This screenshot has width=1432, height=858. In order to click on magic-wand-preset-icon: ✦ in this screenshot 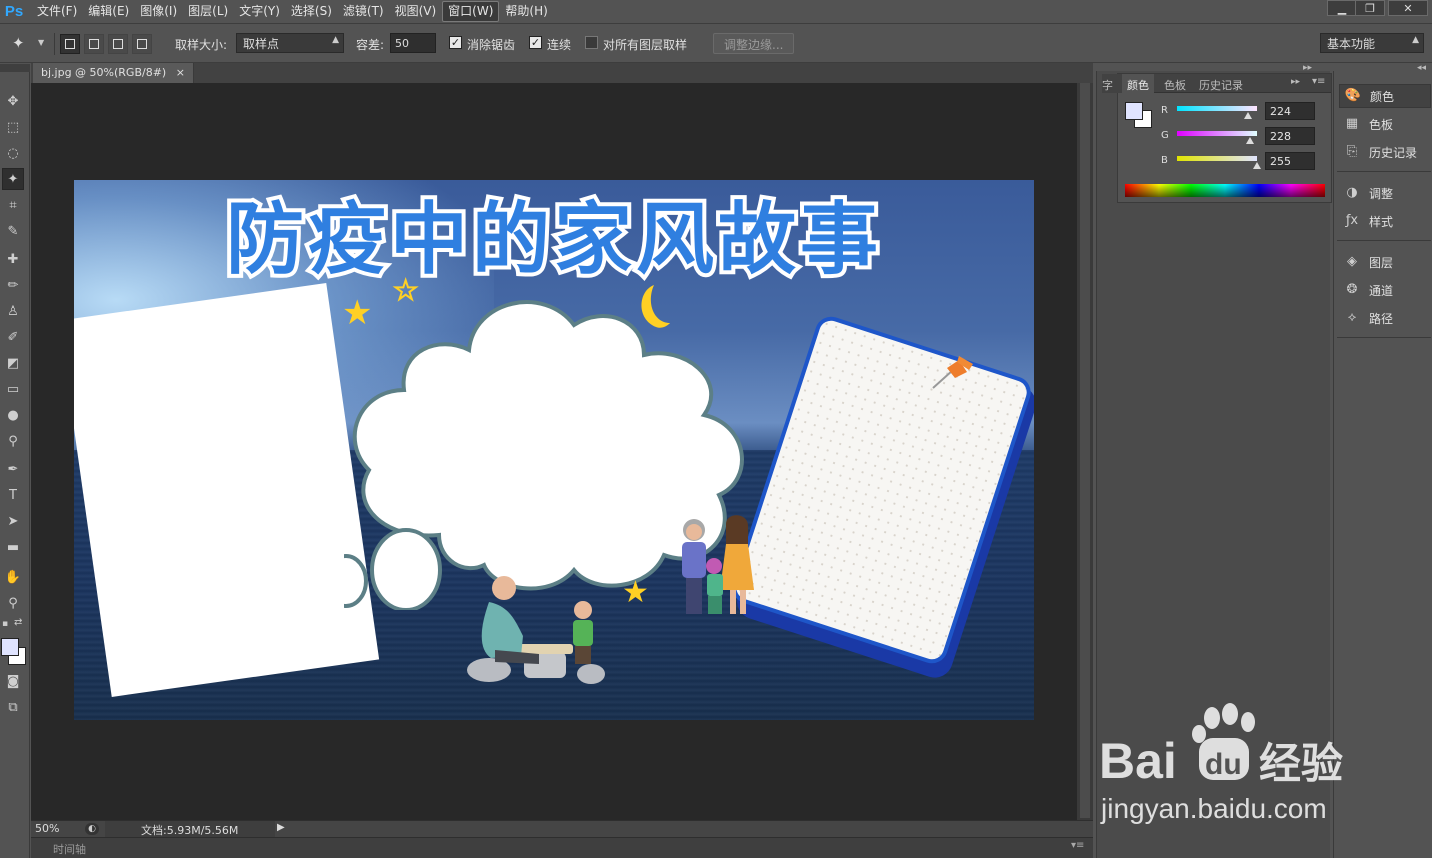, I will do `click(18, 43)`.